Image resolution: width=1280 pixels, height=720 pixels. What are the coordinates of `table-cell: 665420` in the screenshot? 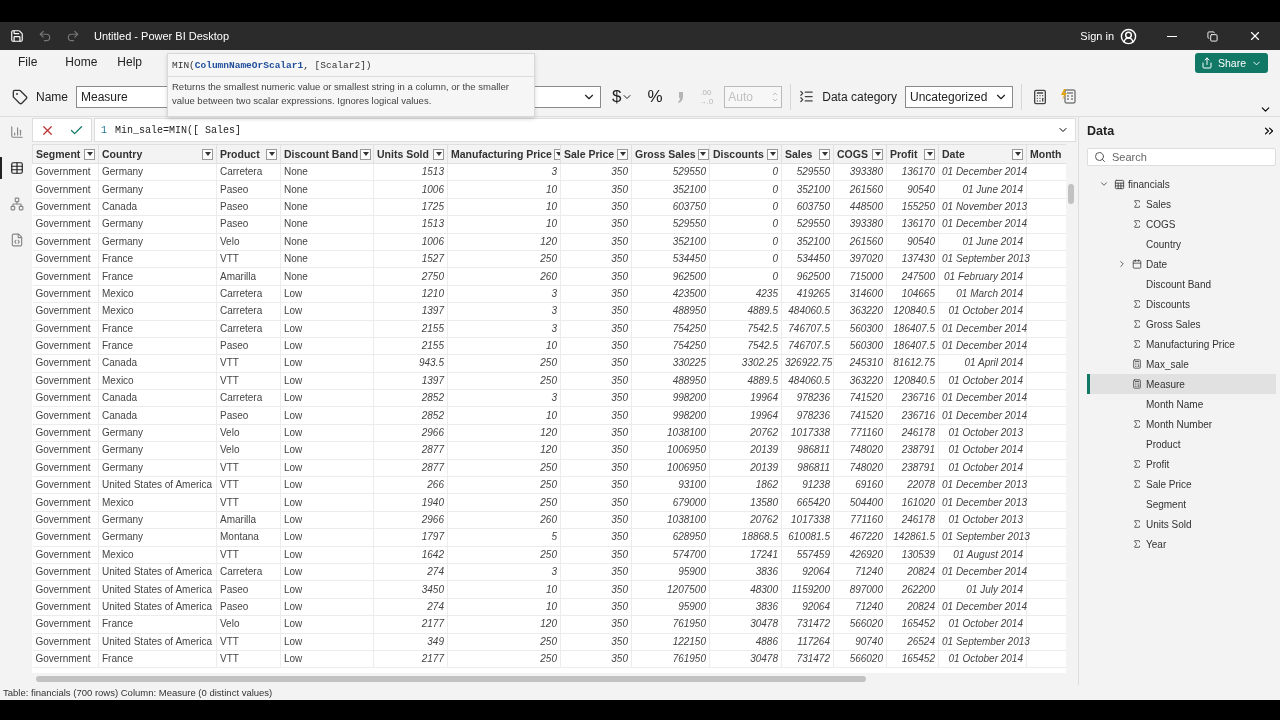 It's located at (807, 502).